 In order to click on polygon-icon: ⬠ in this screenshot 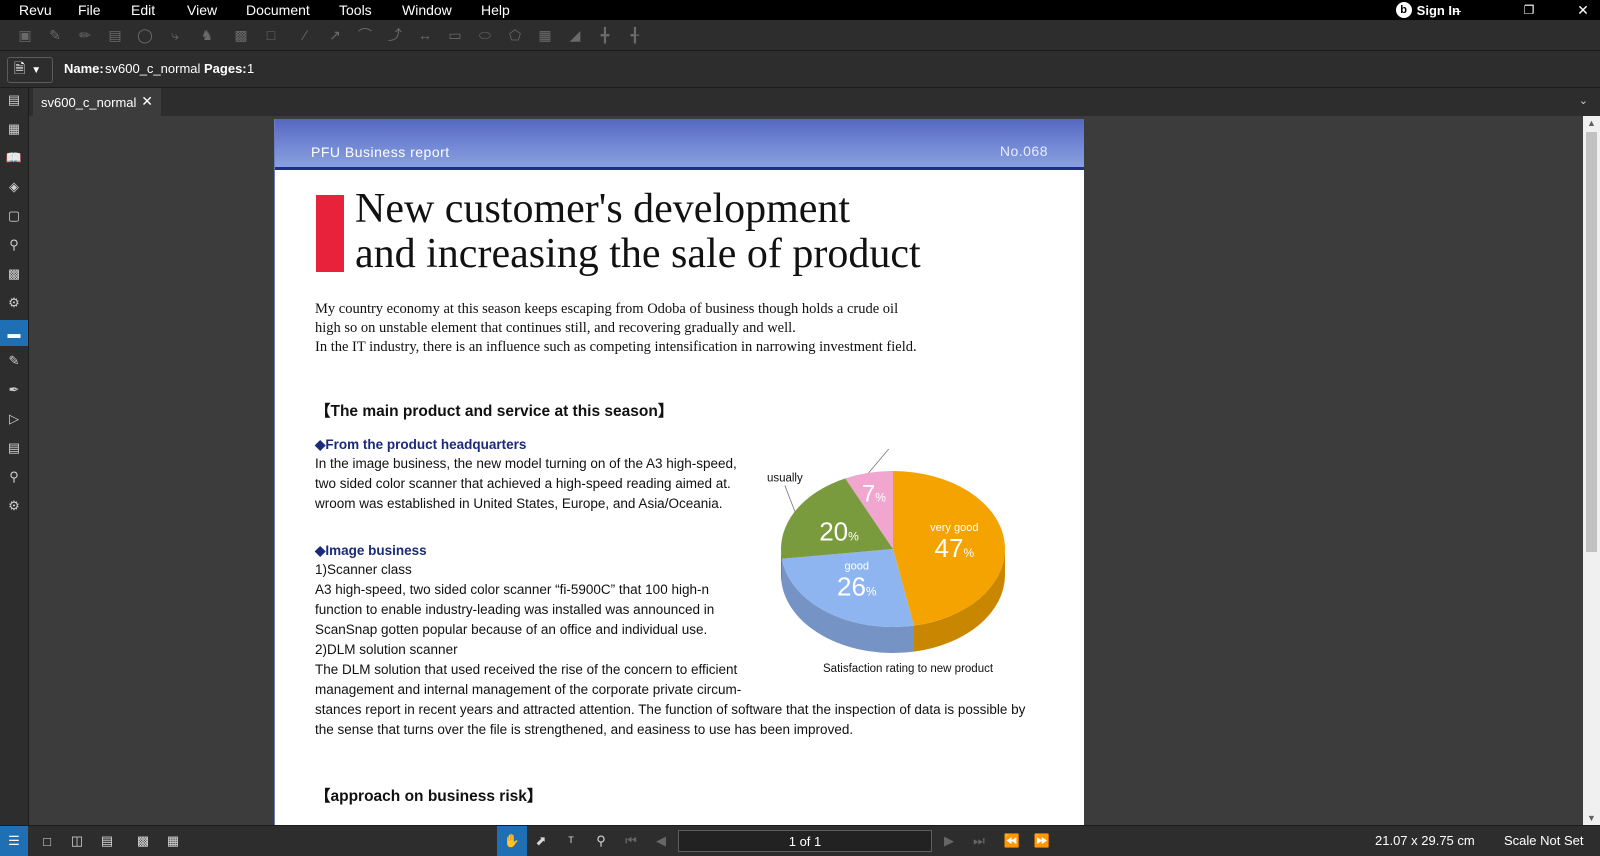, I will do `click(515, 35)`.